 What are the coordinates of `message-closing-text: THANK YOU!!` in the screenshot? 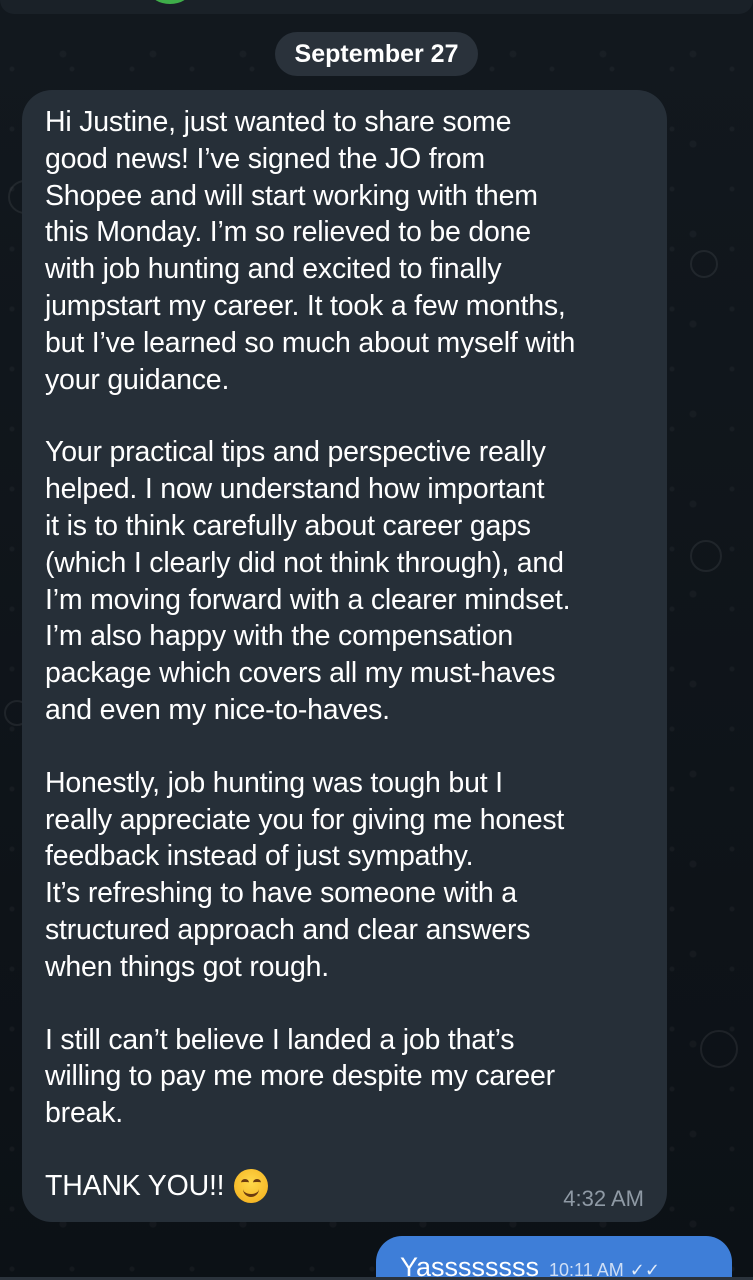 It's located at (135, 1185).